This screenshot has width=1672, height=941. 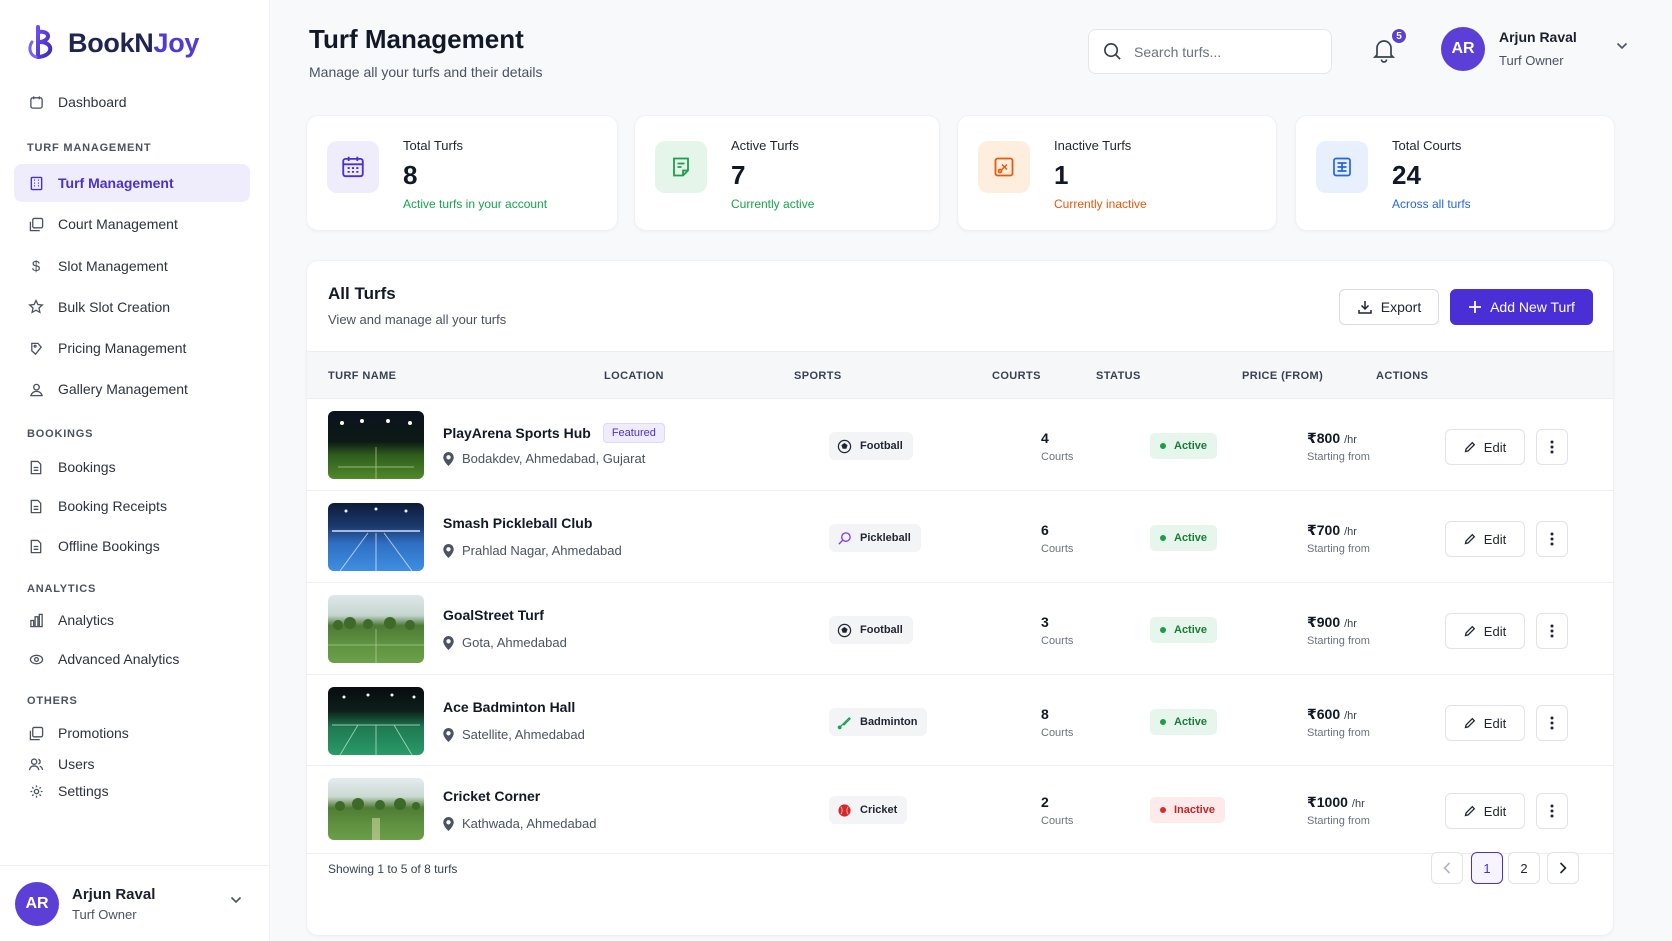 What do you see at coordinates (1117, 173) in the screenshot?
I see `stat-card-inactive-turfs: Inactive Turfs 1 Currently inactive` at bounding box center [1117, 173].